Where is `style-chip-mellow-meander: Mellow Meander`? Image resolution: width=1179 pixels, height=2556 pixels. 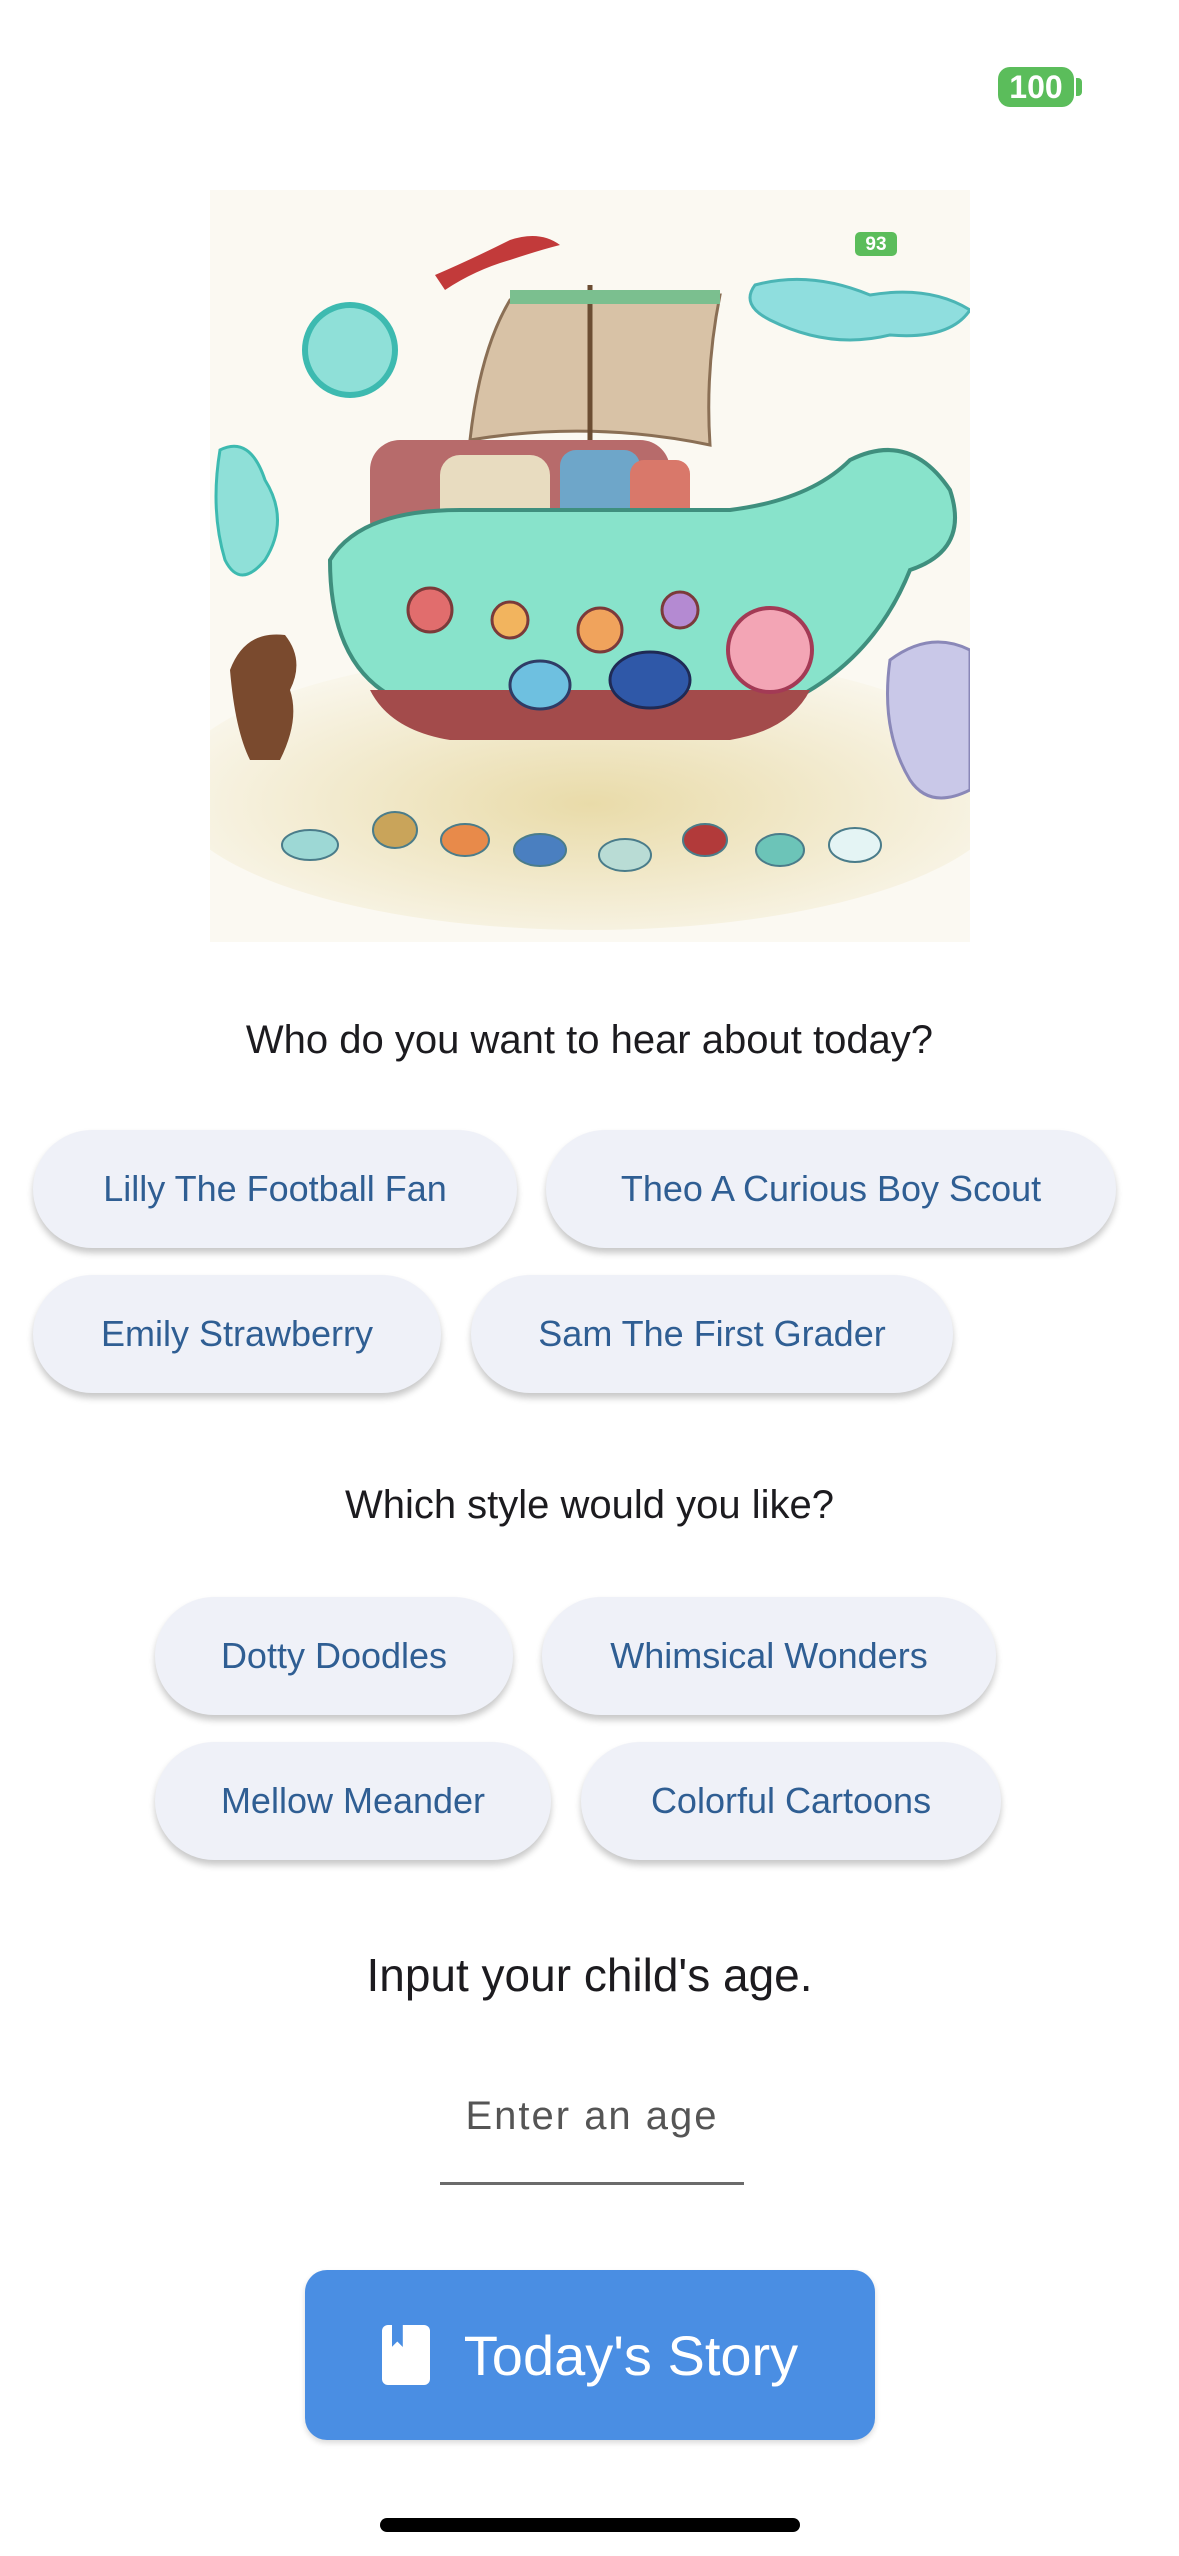
style-chip-mellow-meander: Mellow Meander is located at coordinates (353, 1801).